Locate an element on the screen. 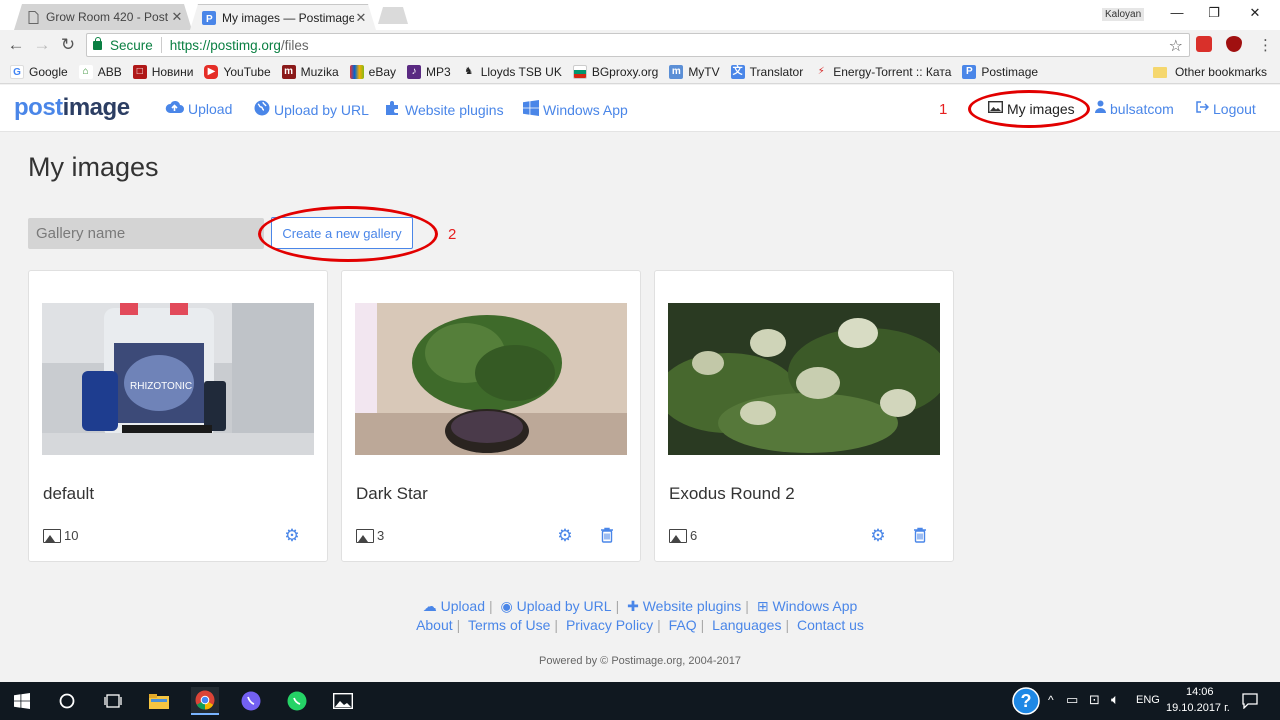  file-explorer-icon is located at coordinates (159, 701).